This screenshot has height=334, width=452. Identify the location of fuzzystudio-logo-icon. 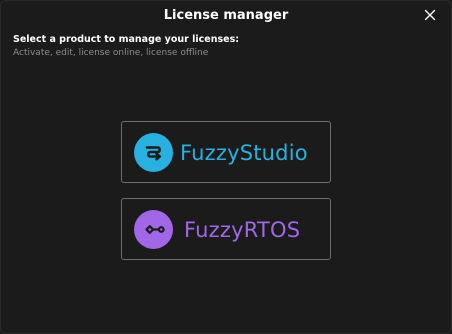
(153, 152).